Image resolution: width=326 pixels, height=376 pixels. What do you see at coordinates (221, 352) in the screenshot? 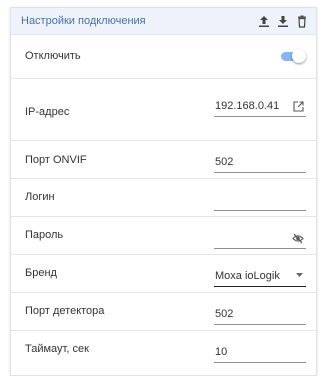
I see `timeout-value: 10` at bounding box center [221, 352].